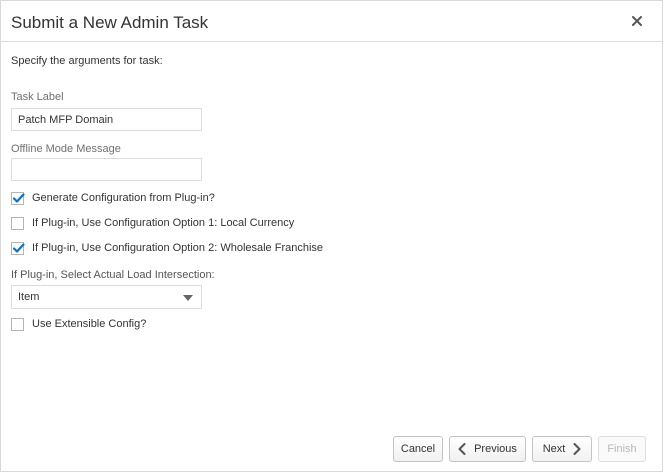  Describe the element at coordinates (554, 449) in the screenshot. I see `next-button-label: Next` at that location.